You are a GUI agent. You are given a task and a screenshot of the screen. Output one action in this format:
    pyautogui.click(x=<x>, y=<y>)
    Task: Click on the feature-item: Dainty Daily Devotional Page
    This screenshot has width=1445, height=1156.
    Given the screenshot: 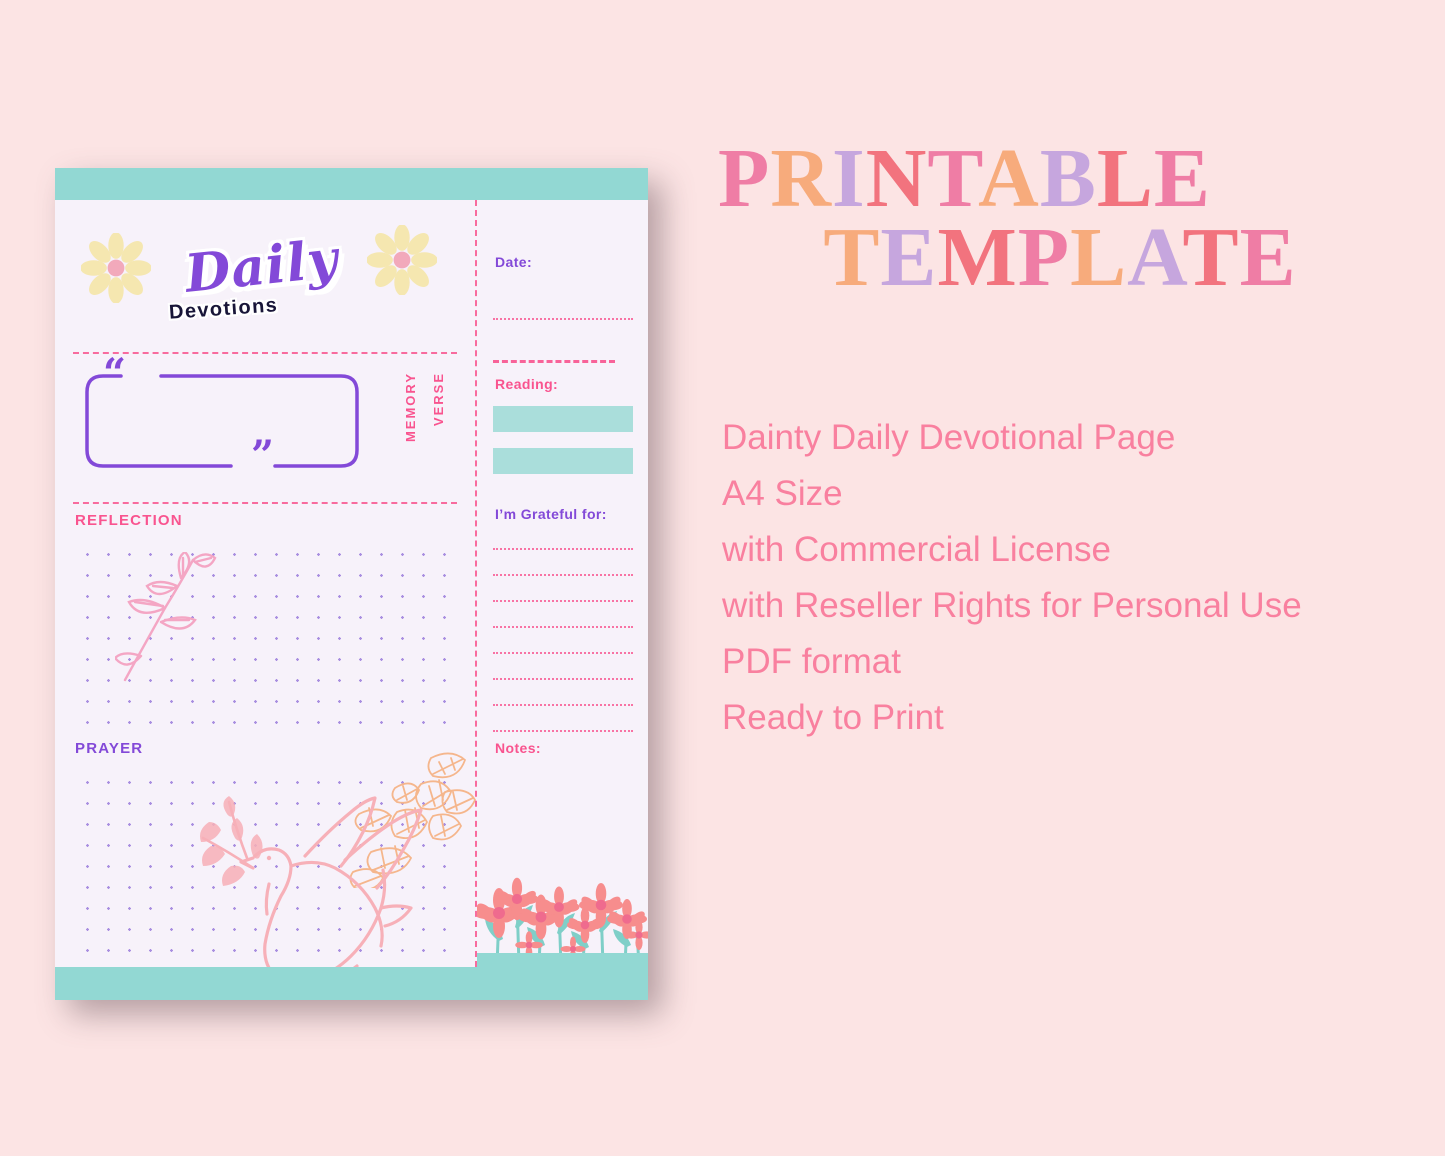 What is the action you would take?
    pyautogui.click(x=949, y=437)
    